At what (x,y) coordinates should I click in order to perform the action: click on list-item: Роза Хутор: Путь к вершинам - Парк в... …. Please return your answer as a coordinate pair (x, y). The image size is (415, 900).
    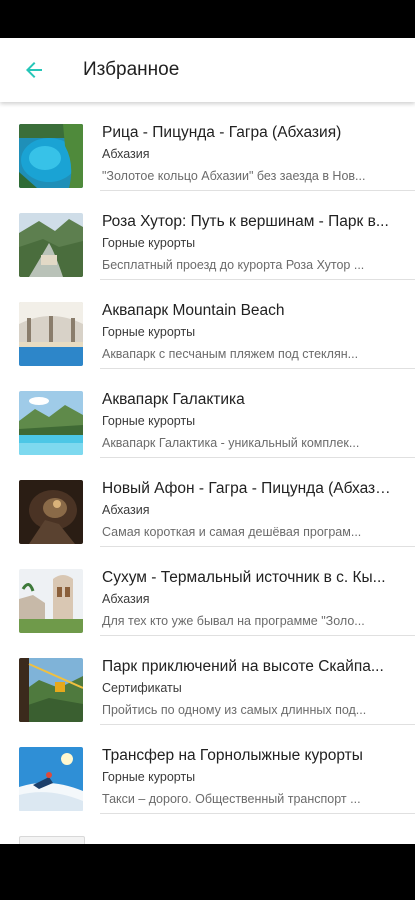
    Looking at the image, I should click on (207, 235).